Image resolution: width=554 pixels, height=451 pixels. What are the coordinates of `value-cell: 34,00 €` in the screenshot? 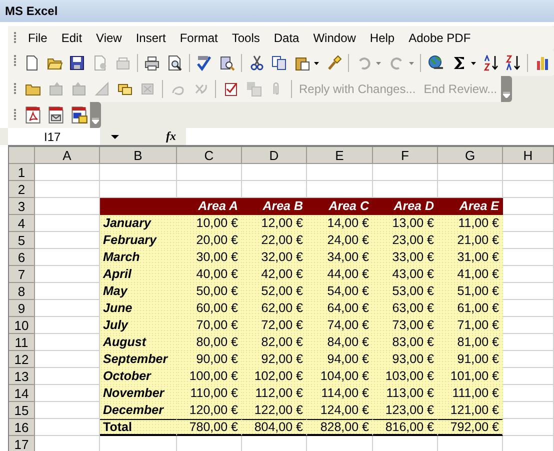 It's located at (340, 257).